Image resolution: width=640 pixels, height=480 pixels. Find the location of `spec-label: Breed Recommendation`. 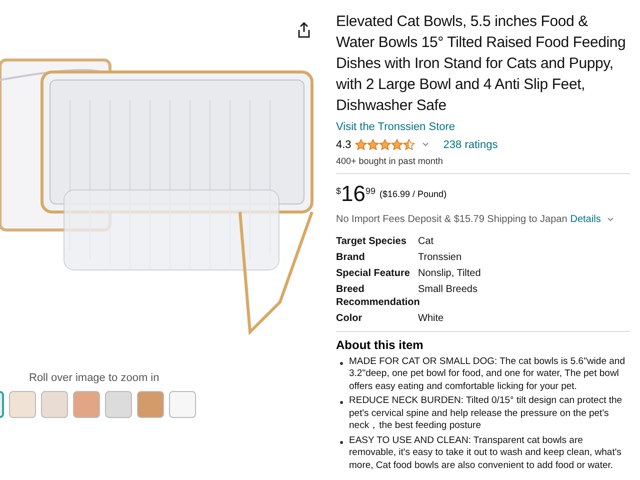

spec-label: Breed Recommendation is located at coordinates (377, 295).